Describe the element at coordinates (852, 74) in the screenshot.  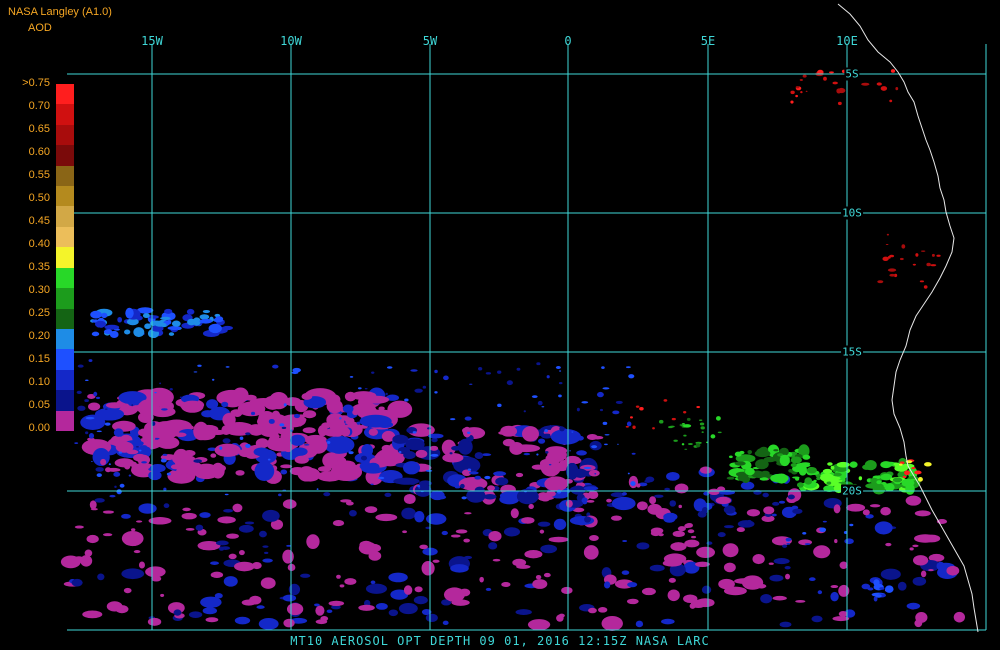
I see `latitude-label: 5S` at that location.